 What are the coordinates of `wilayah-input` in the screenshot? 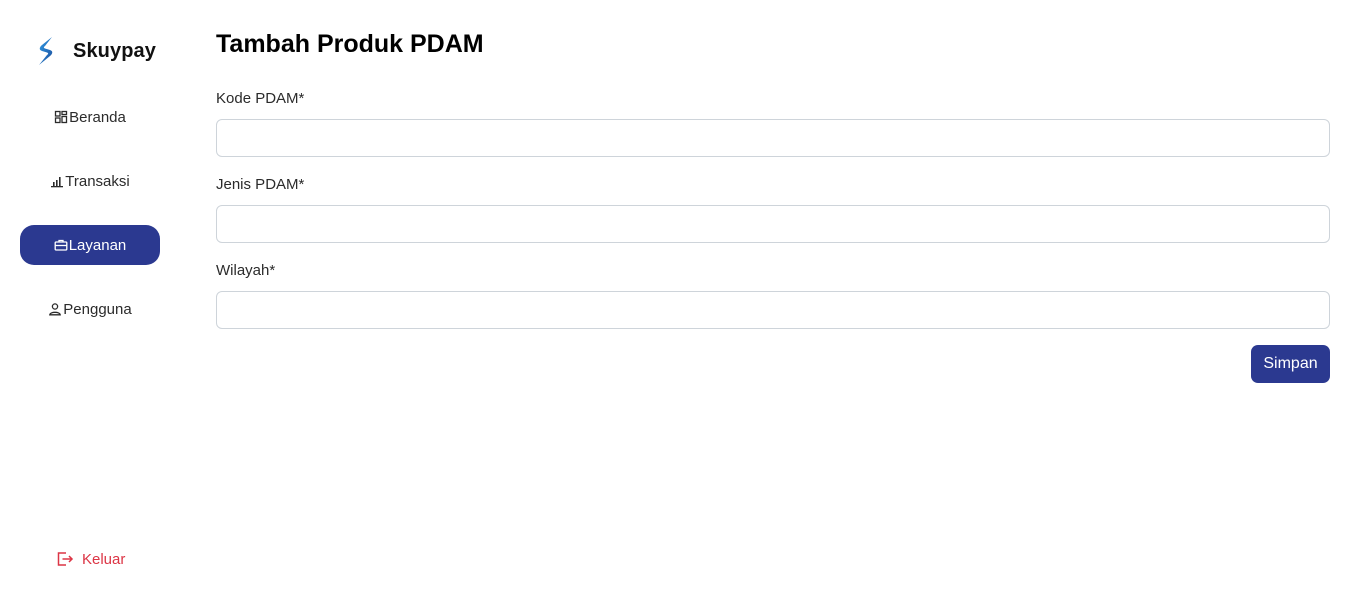 It's located at (773, 310).